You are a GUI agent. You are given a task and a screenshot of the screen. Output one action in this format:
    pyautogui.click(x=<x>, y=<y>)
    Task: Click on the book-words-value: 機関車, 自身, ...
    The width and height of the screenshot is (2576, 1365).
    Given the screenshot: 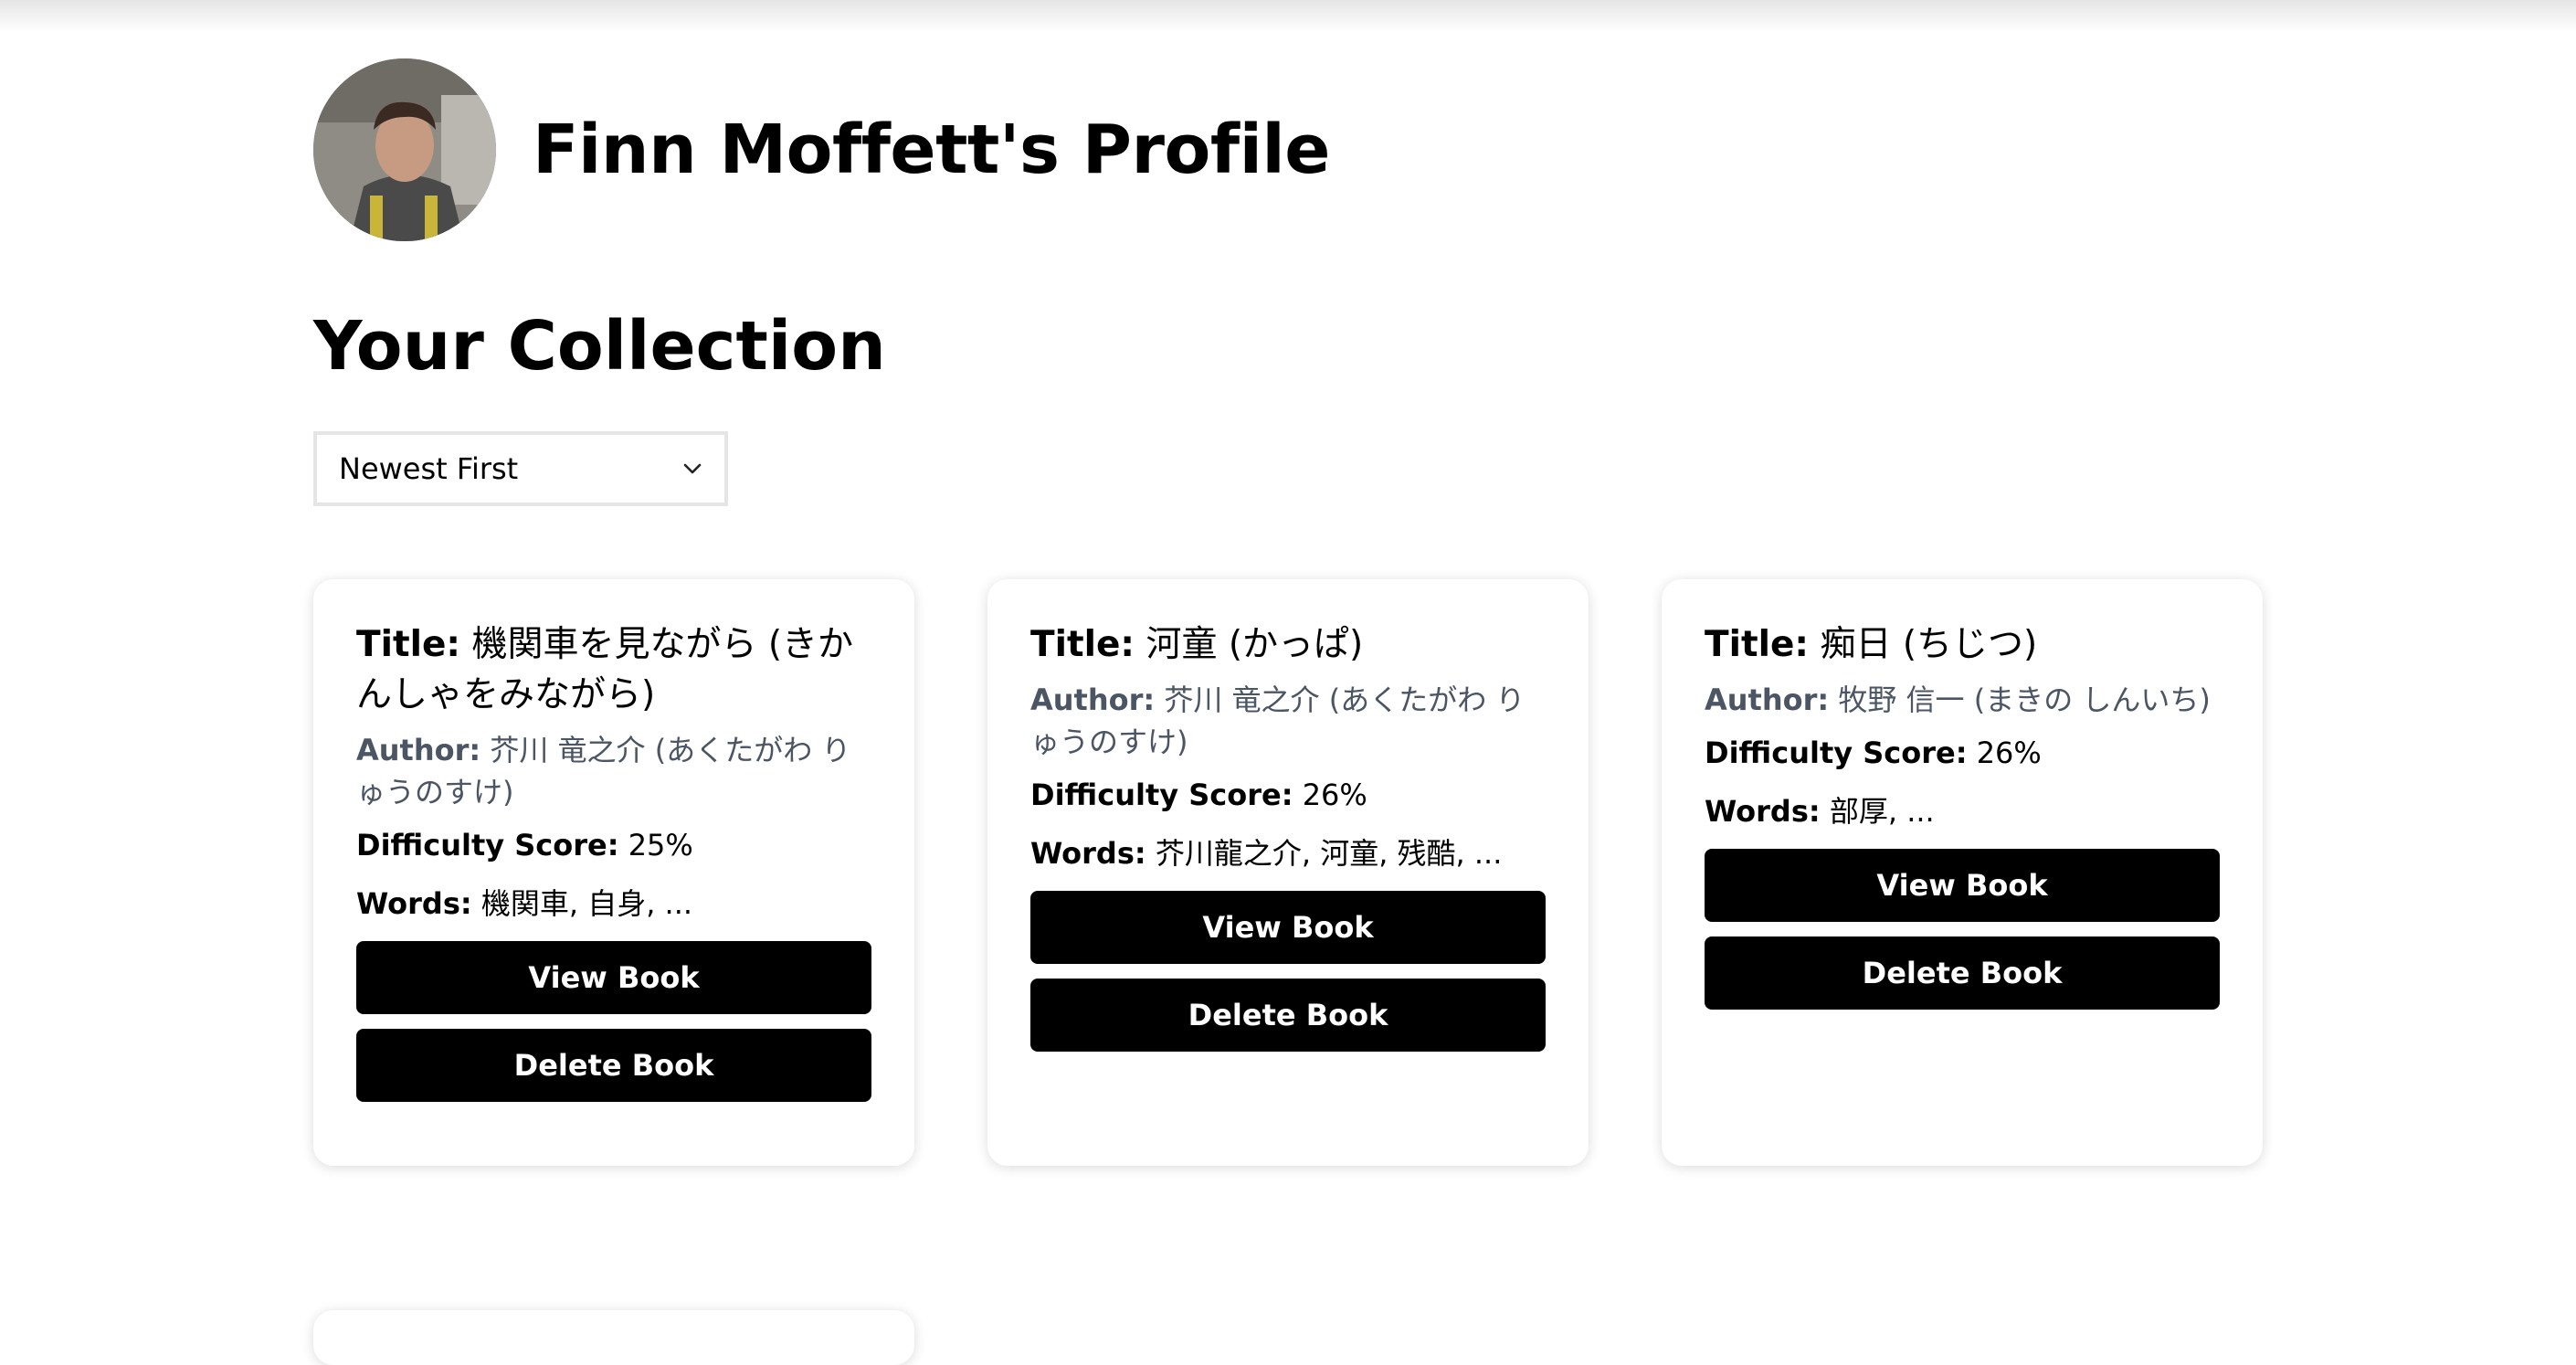 What is the action you would take?
    pyautogui.click(x=586, y=904)
    